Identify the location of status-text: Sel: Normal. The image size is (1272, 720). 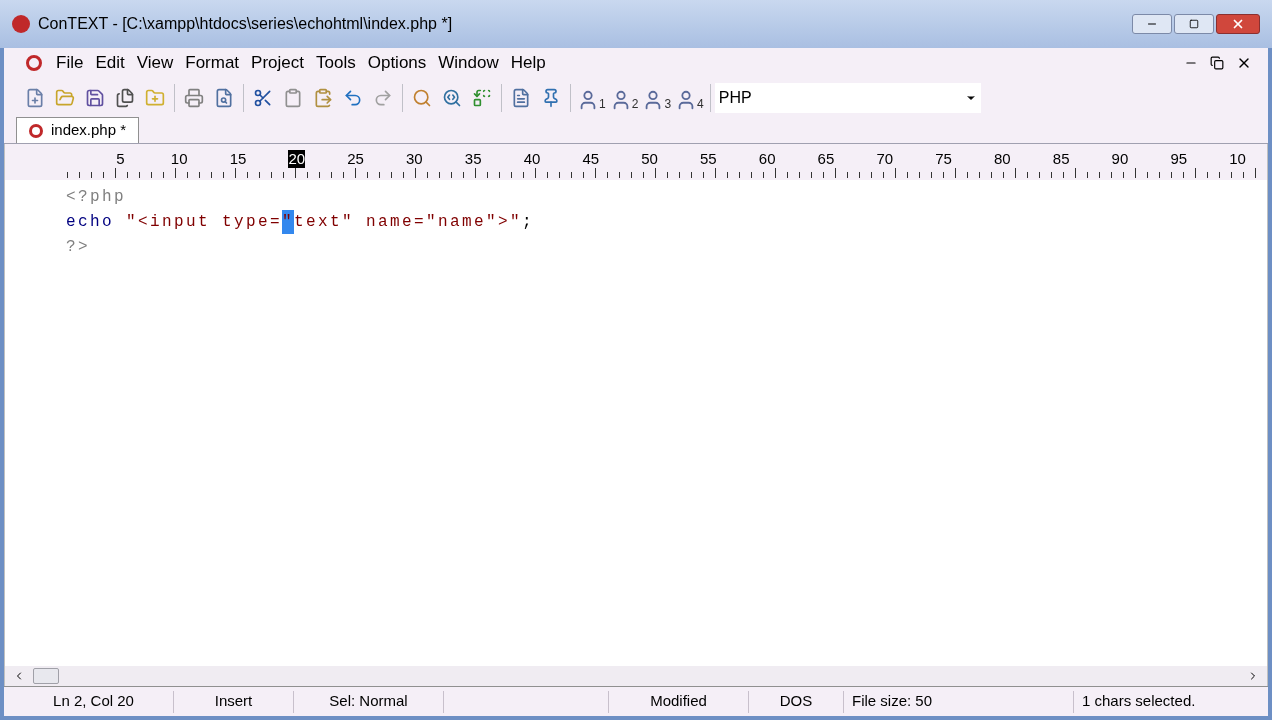
(368, 701).